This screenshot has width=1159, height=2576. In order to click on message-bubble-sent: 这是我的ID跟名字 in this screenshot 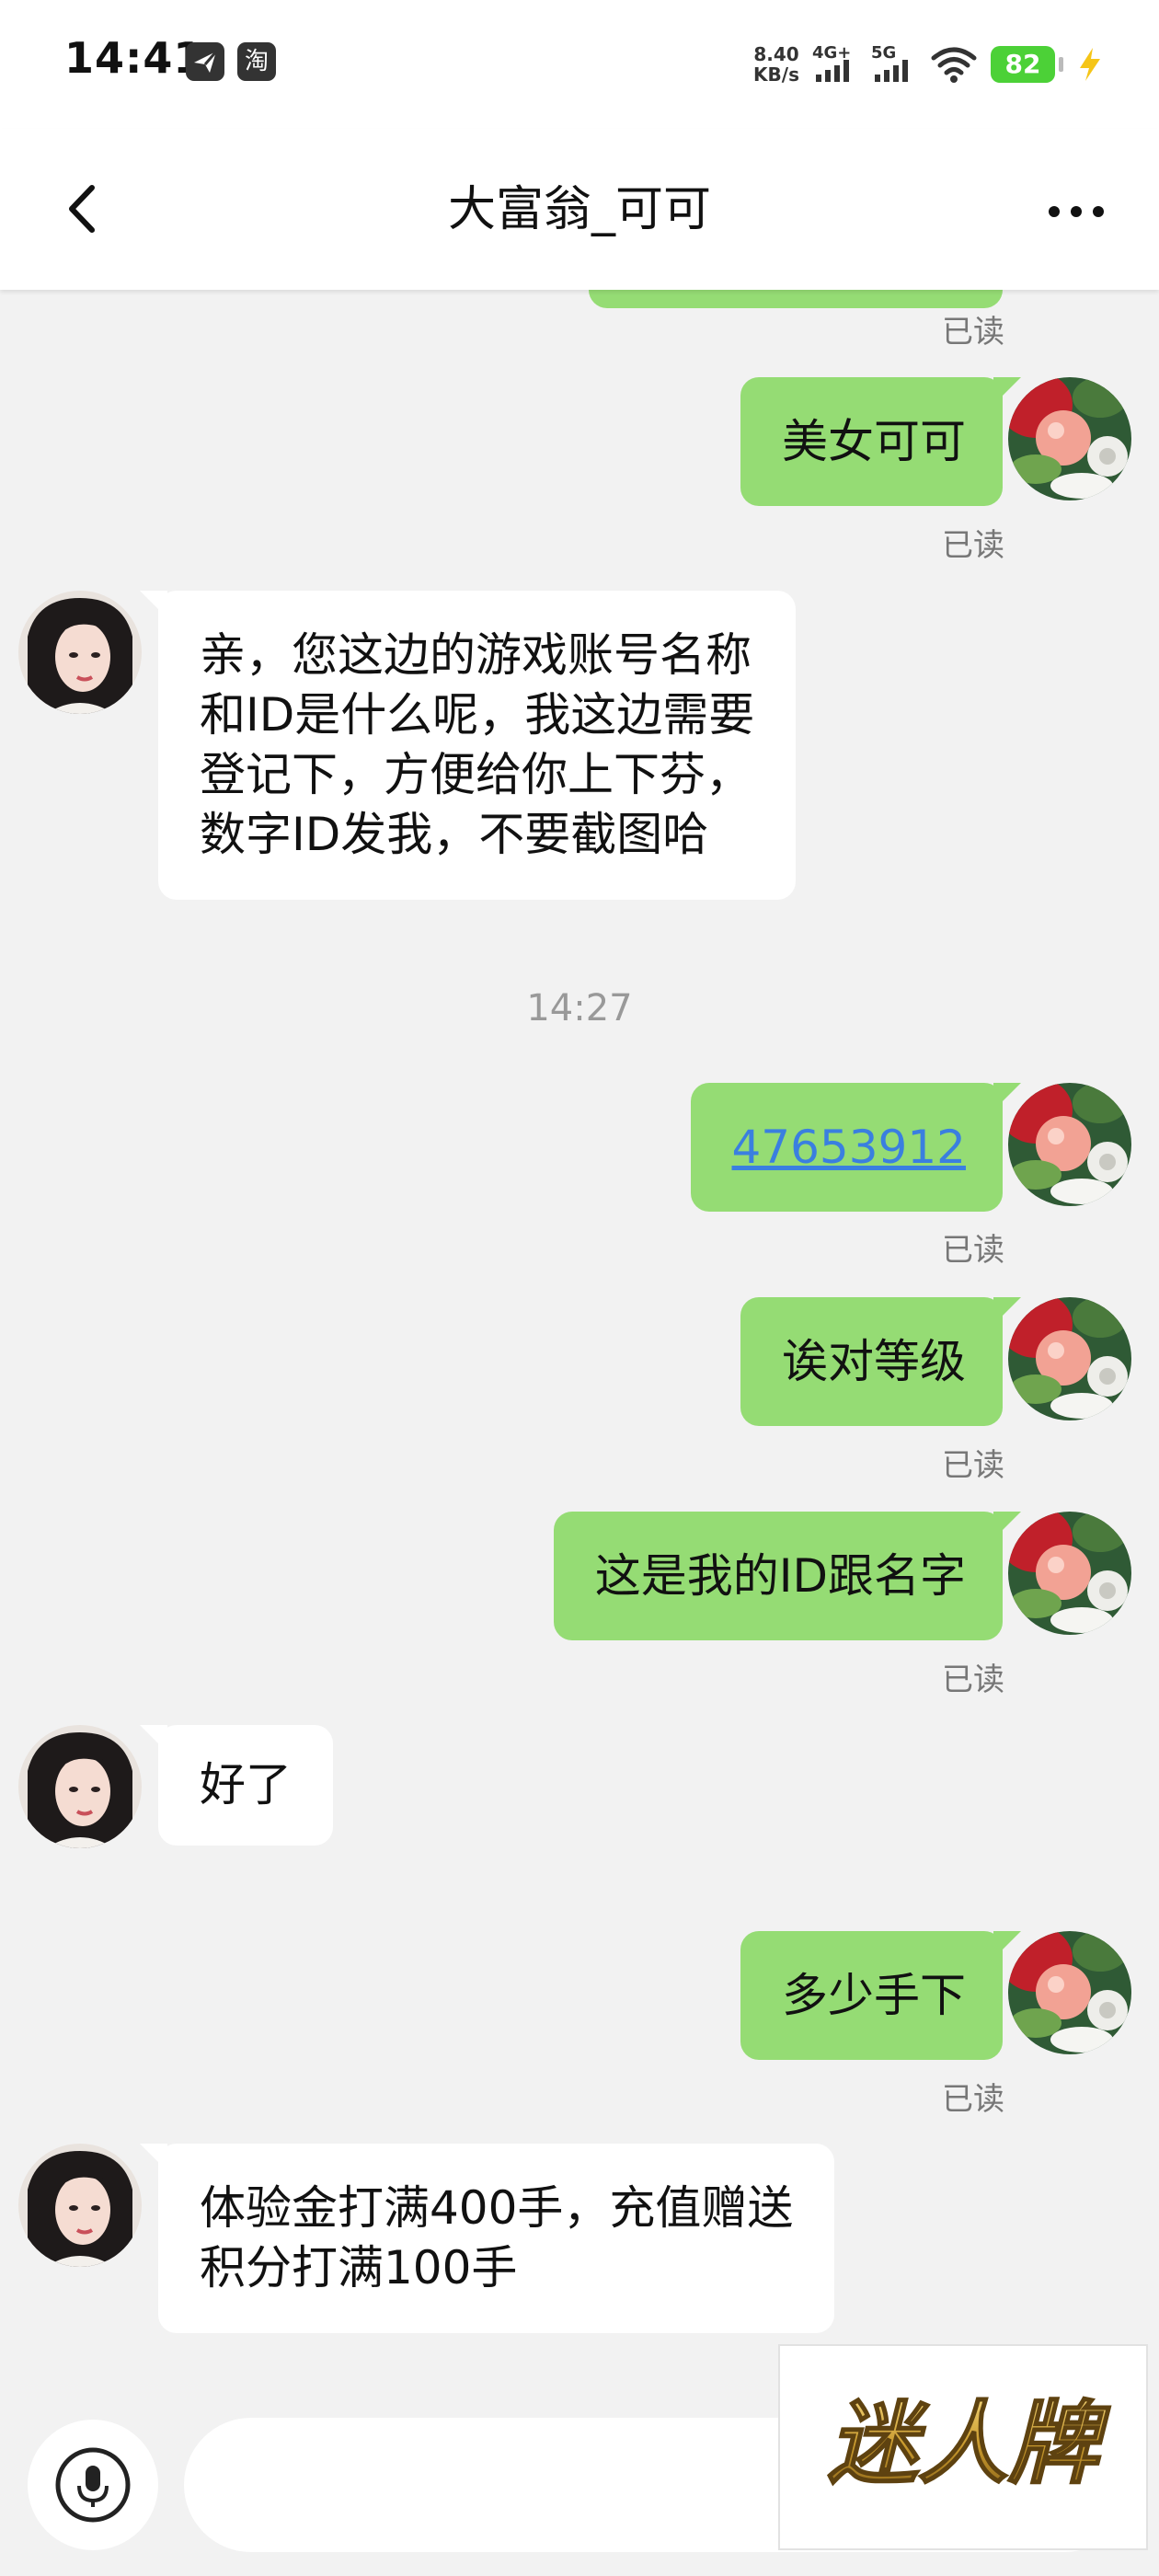, I will do `click(787, 1576)`.